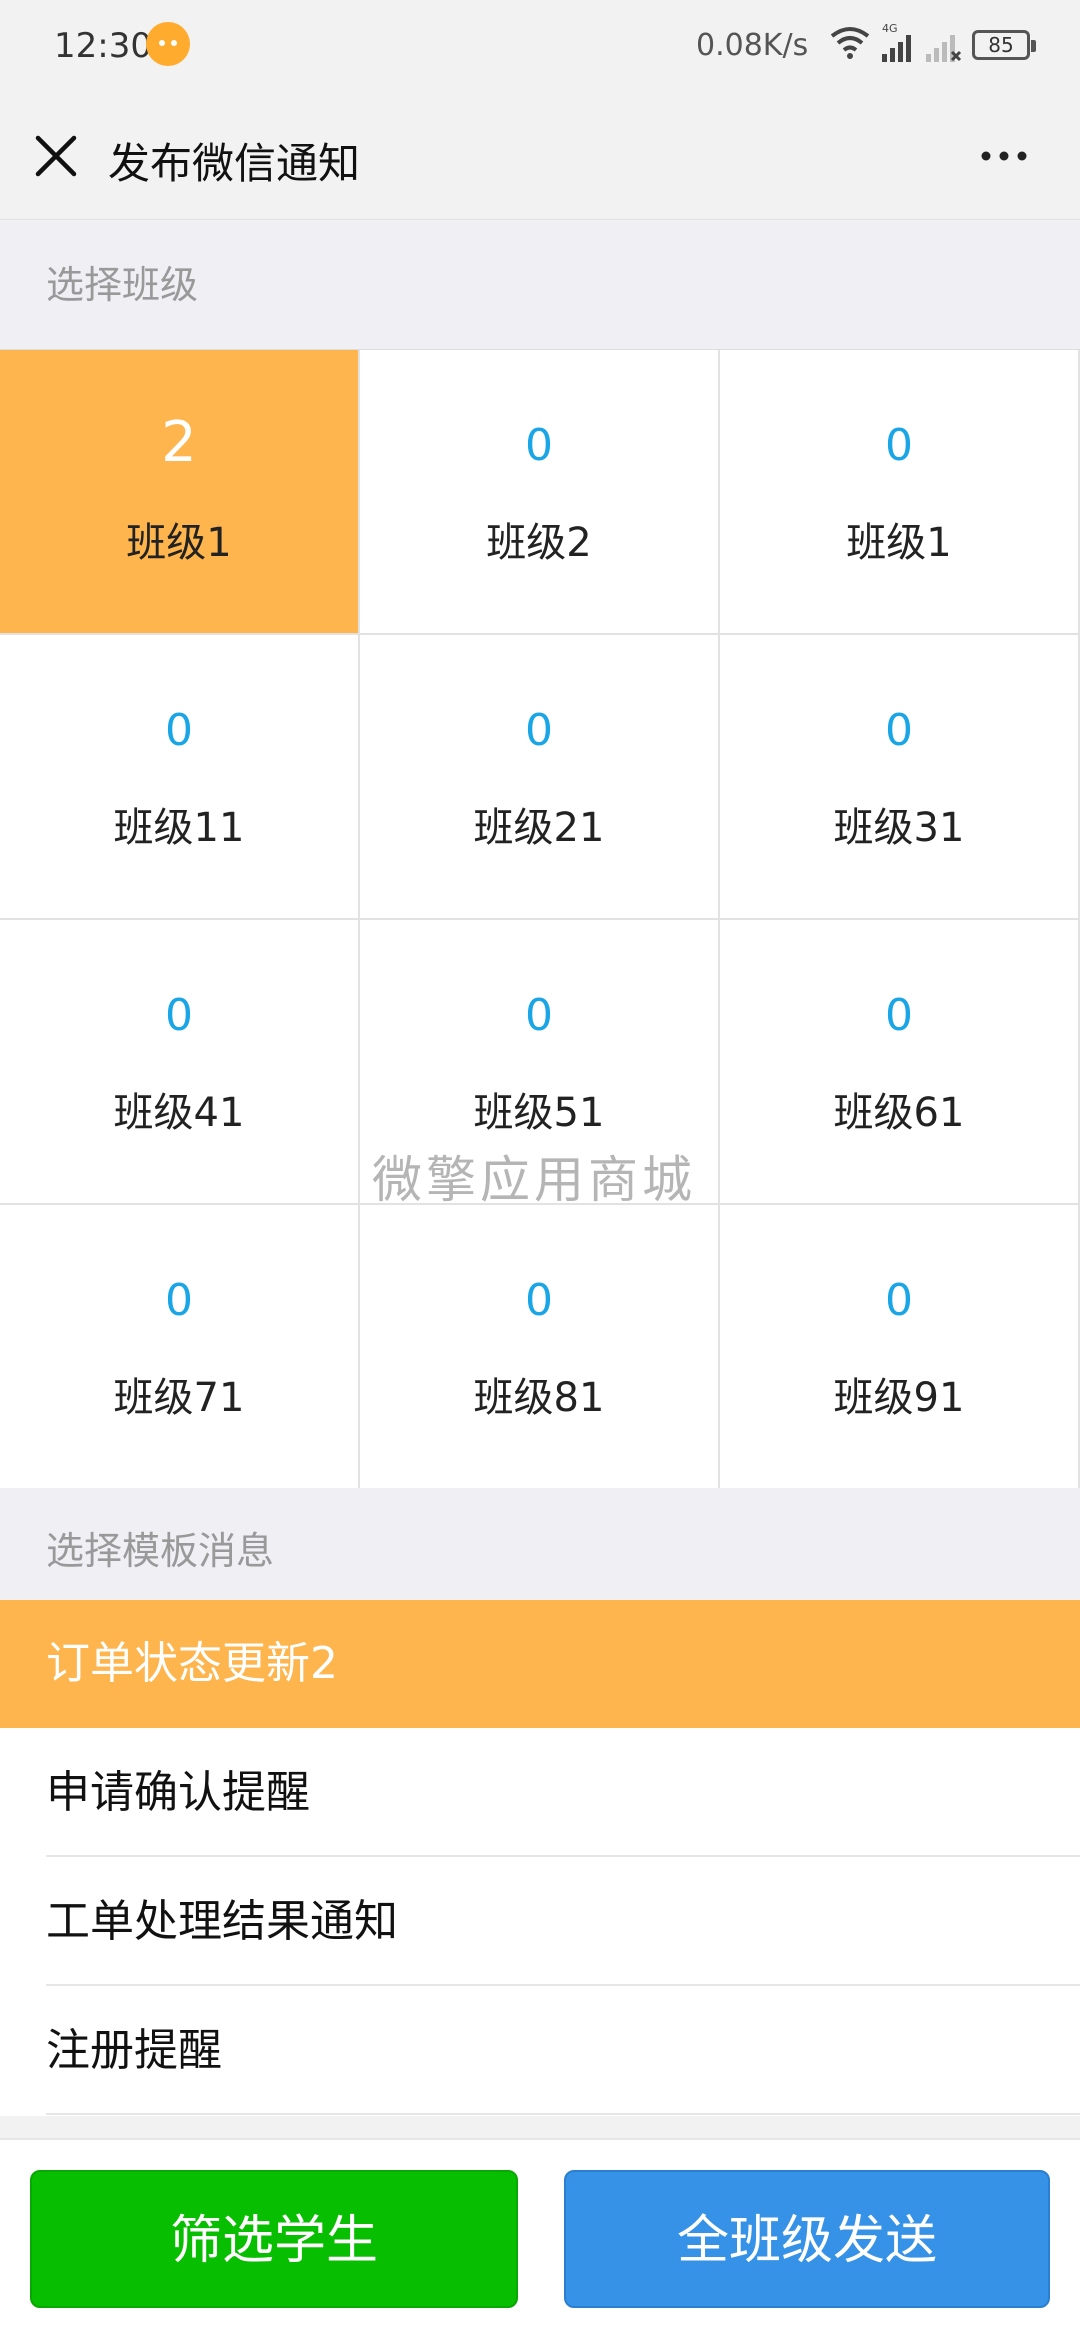 Image resolution: width=1080 pixels, height=2340 pixels. Describe the element at coordinates (899, 1113) in the screenshot. I see `class-name: 班级61` at that location.